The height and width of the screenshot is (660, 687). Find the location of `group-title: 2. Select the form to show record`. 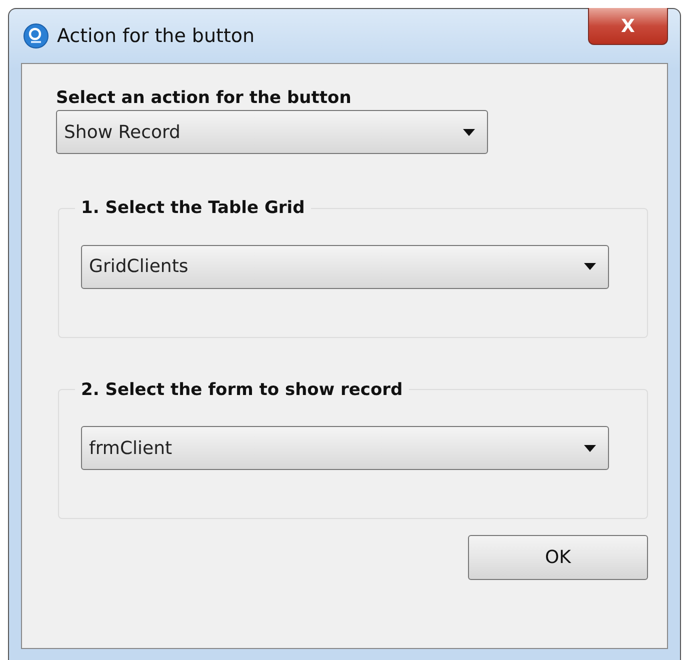

group-title: 2. Select the form to show record is located at coordinates (242, 390).